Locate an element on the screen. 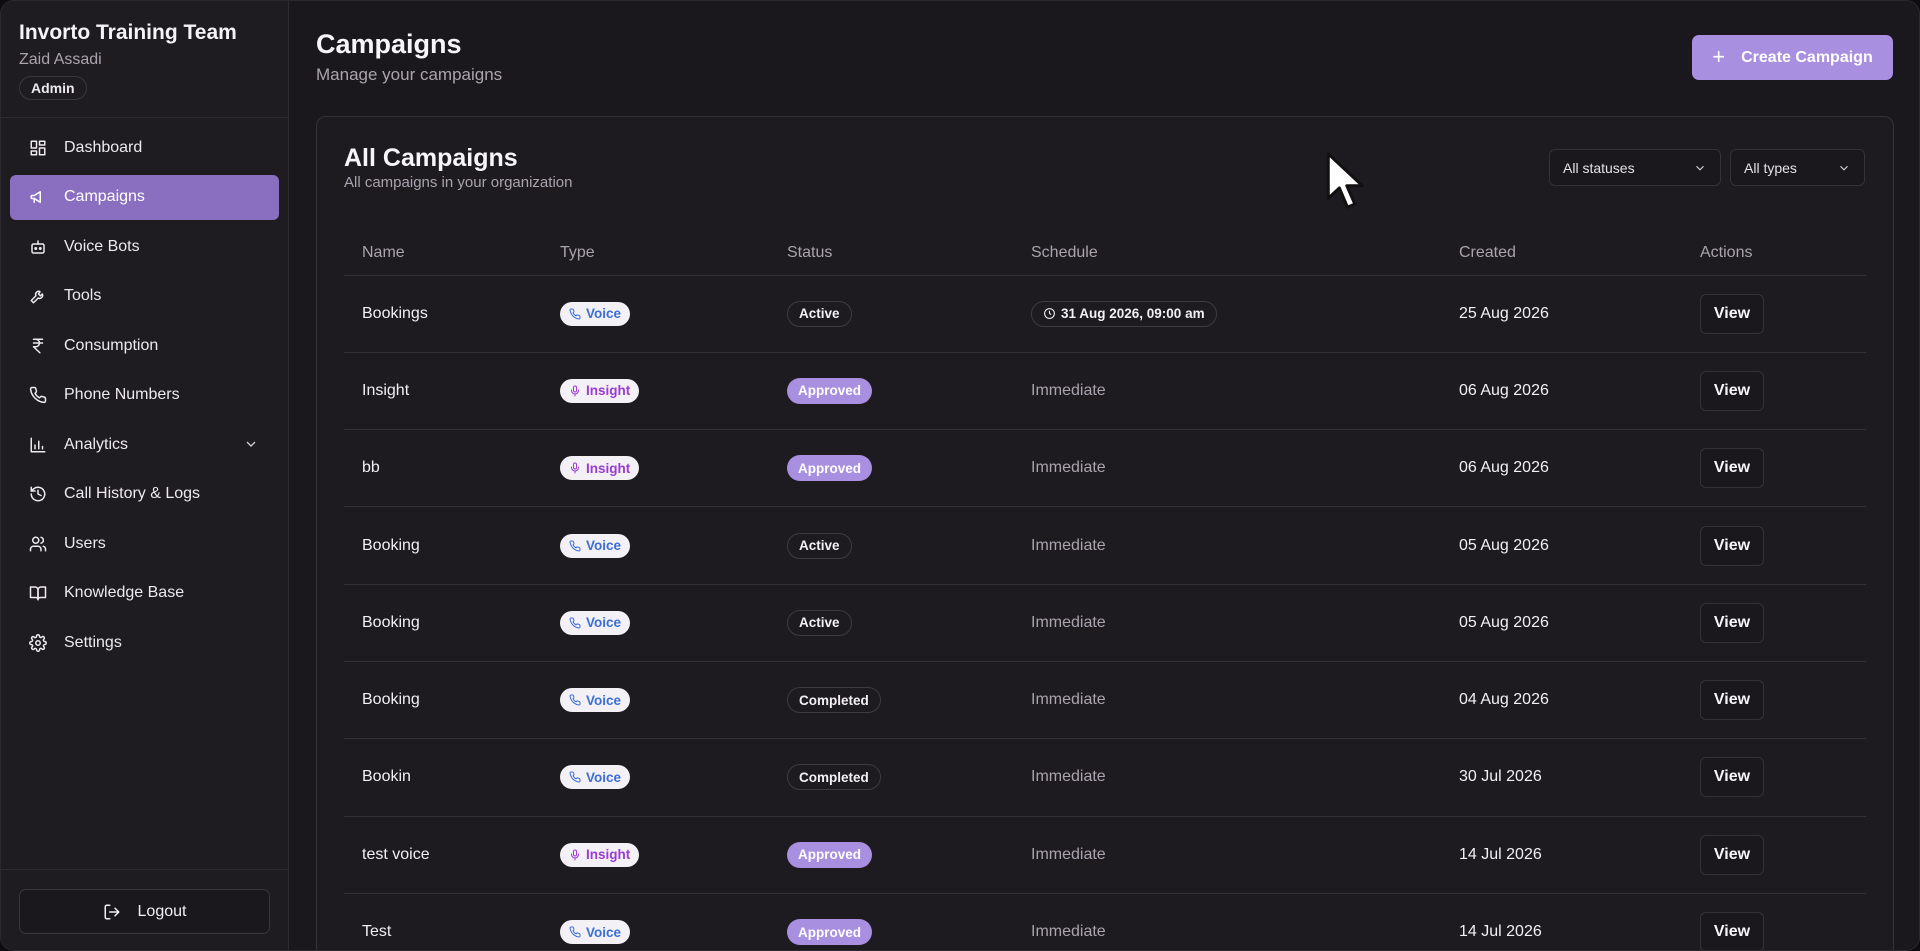 The image size is (1920, 951). logout-button: Logout is located at coordinates (144, 911).